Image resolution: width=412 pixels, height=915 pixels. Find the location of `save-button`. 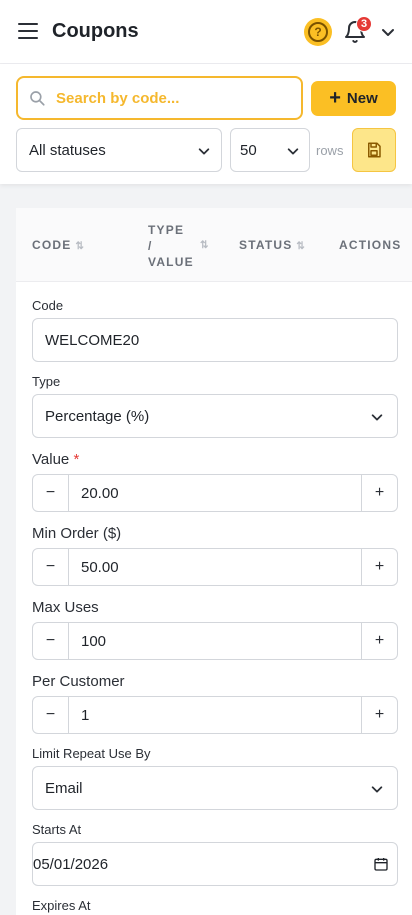

save-button is located at coordinates (374, 150).